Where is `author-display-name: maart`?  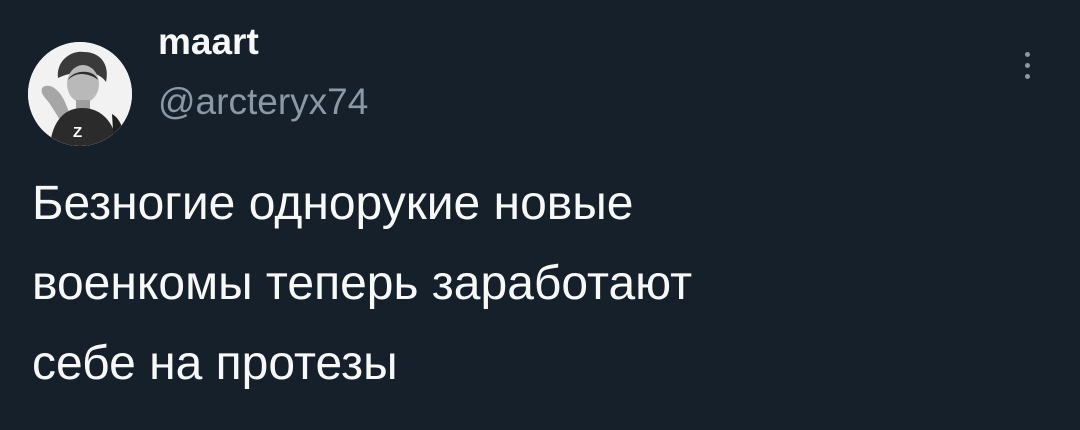 author-display-name: maart is located at coordinates (208, 42).